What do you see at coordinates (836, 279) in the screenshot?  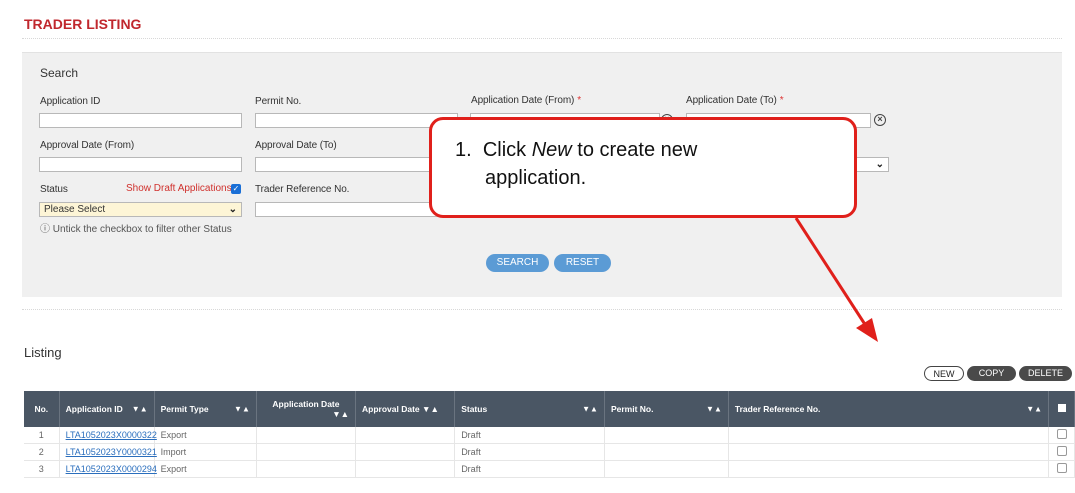 I see `callout-arrow` at bounding box center [836, 279].